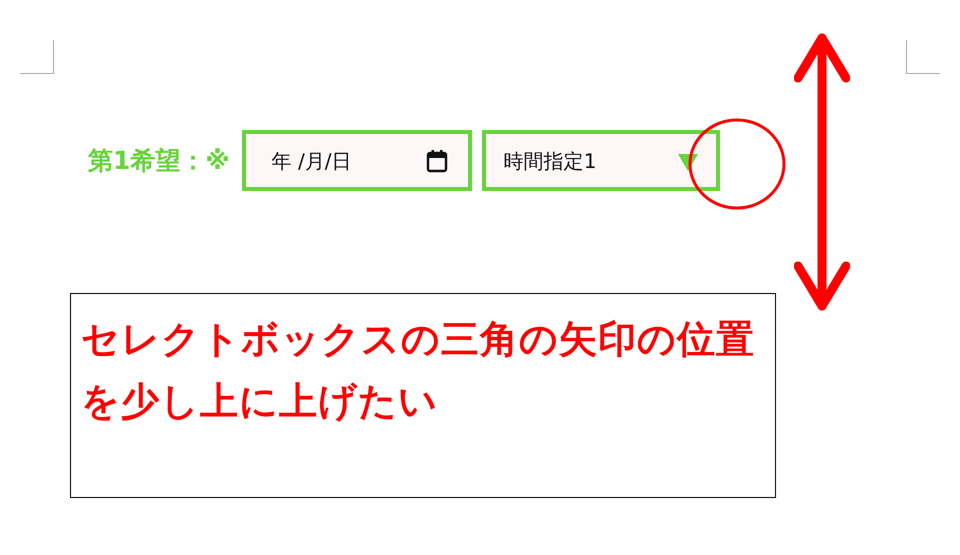 The width and height of the screenshot is (960, 555). Describe the element at coordinates (437, 160) in the screenshot. I see `calendar-icon` at that location.